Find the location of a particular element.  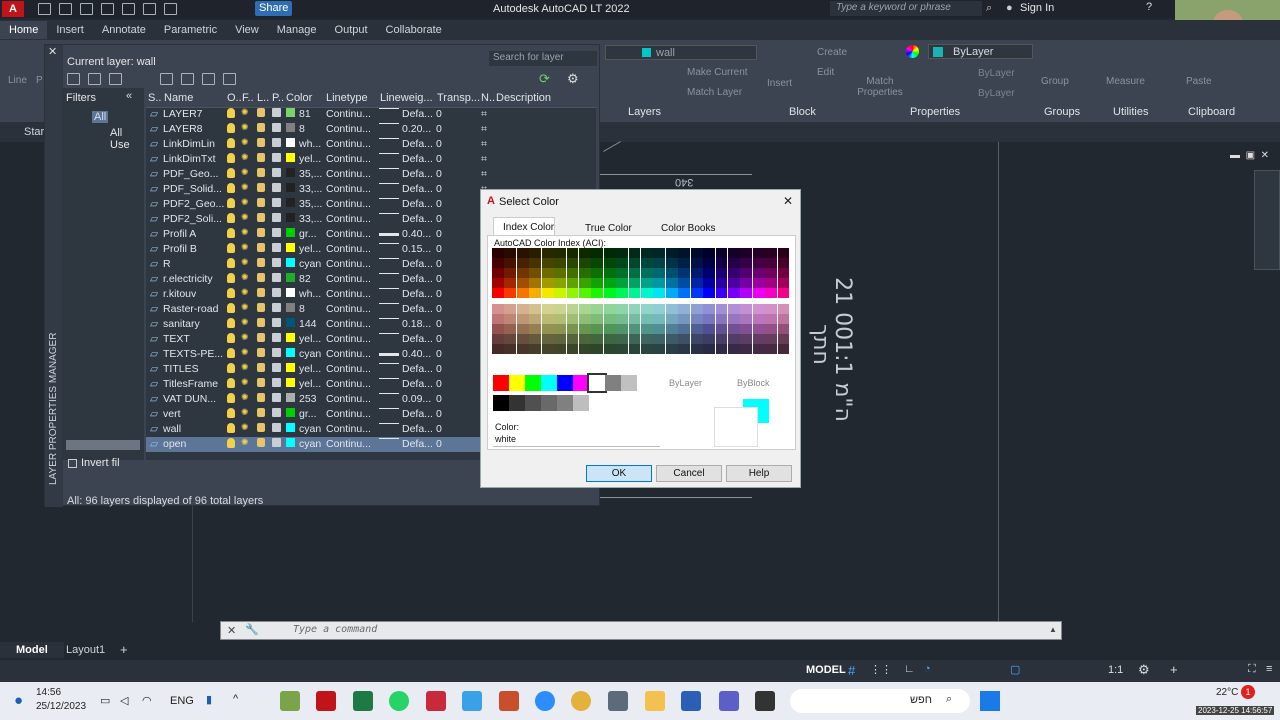

battery-icon: ▭ is located at coordinates (105, 700).